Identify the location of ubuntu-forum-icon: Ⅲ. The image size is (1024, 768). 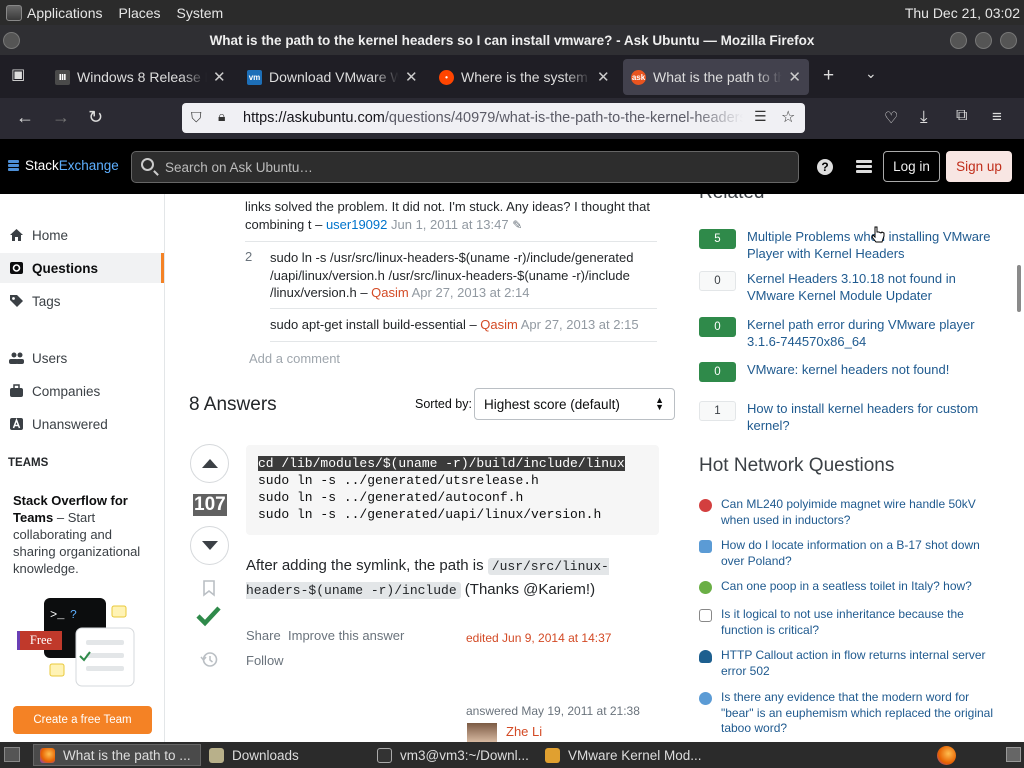
(62, 77).